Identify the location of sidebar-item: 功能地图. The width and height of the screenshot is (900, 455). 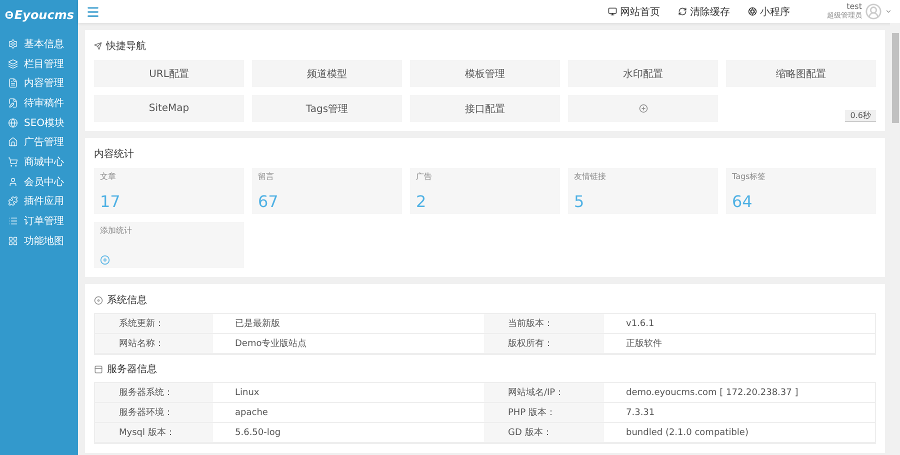
(39, 240).